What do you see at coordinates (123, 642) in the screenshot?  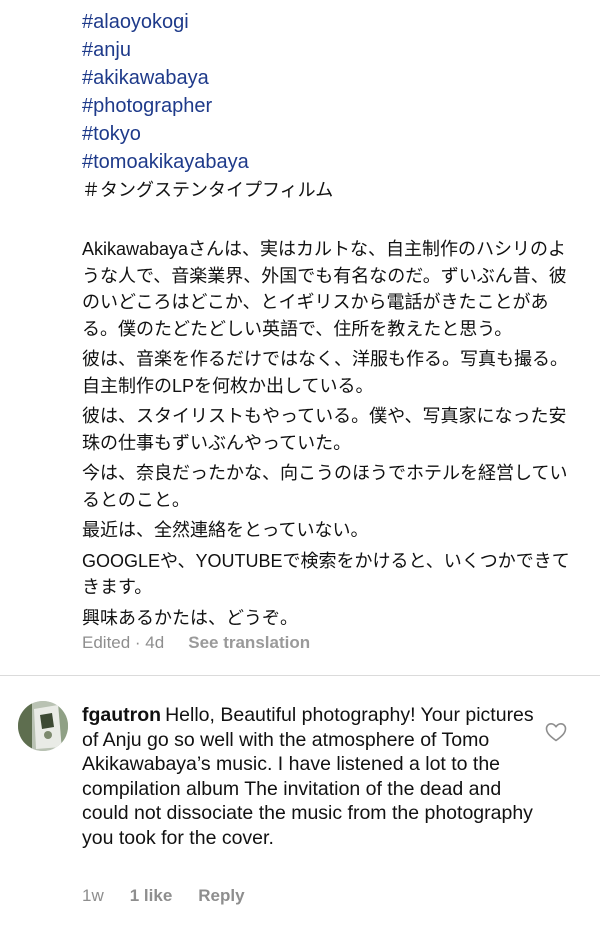 I see `edited-timestamp: Edited · 4d` at bounding box center [123, 642].